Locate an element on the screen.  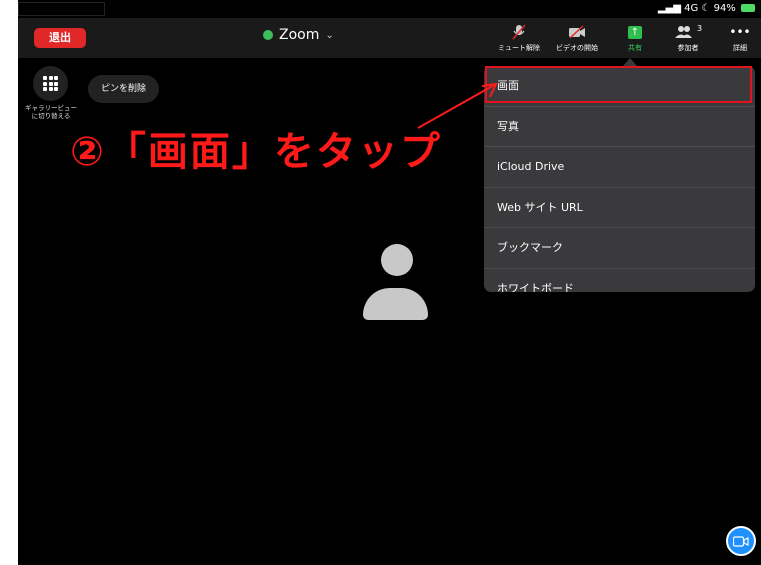
redacted-area is located at coordinates (61, 9).